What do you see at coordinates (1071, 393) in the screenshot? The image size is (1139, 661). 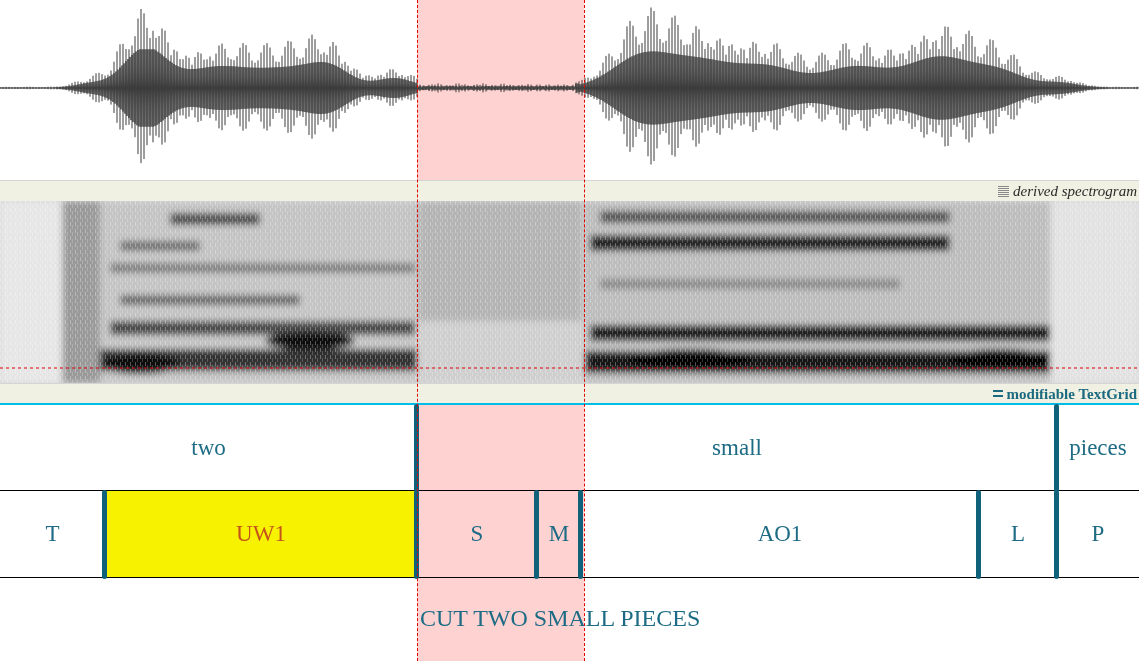 I see `textgrid-label: modifiable TextGrid` at bounding box center [1071, 393].